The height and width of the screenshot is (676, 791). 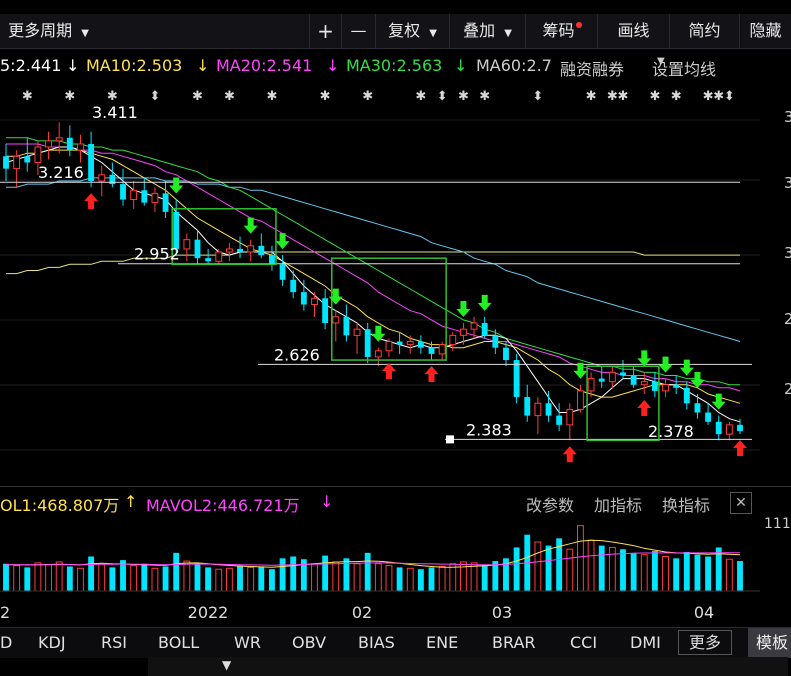 What do you see at coordinates (31, 65) in the screenshot?
I see `ma5-value: 5:2.441` at bounding box center [31, 65].